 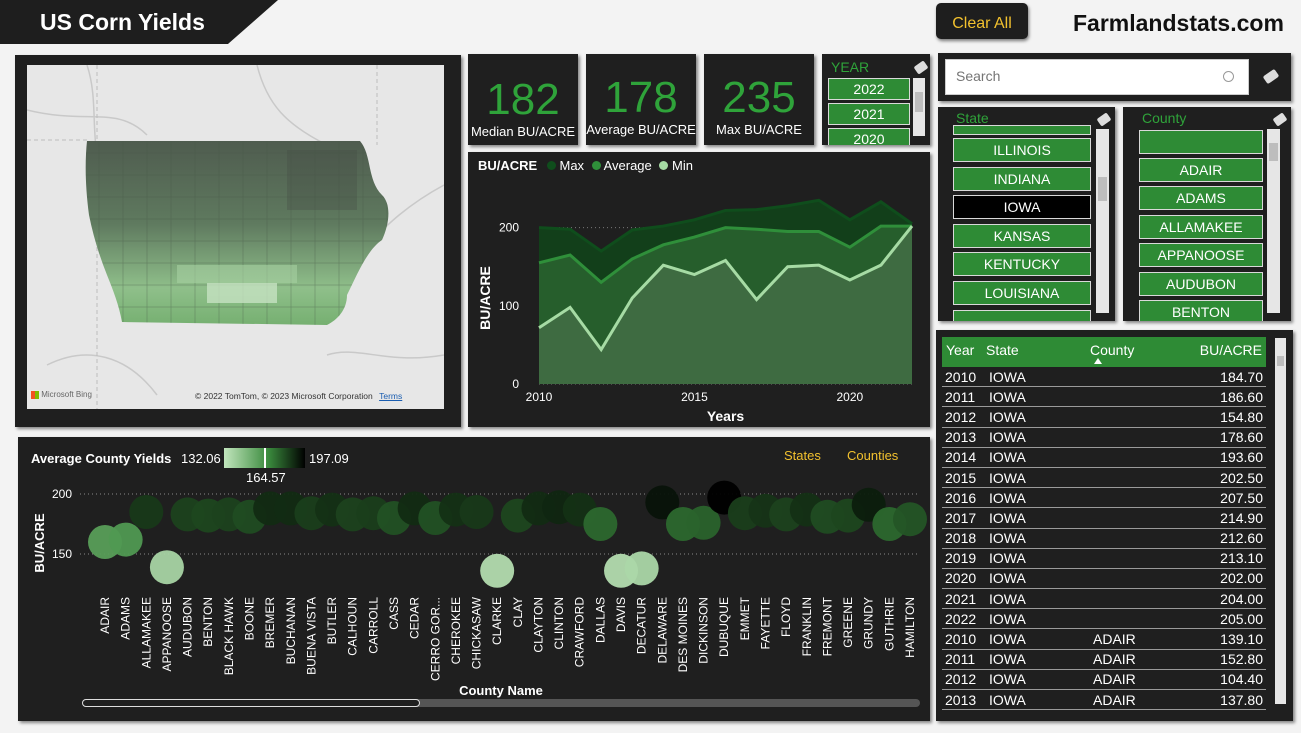 I want to click on county-option-benton: BENTON, so click(x=1201, y=310).